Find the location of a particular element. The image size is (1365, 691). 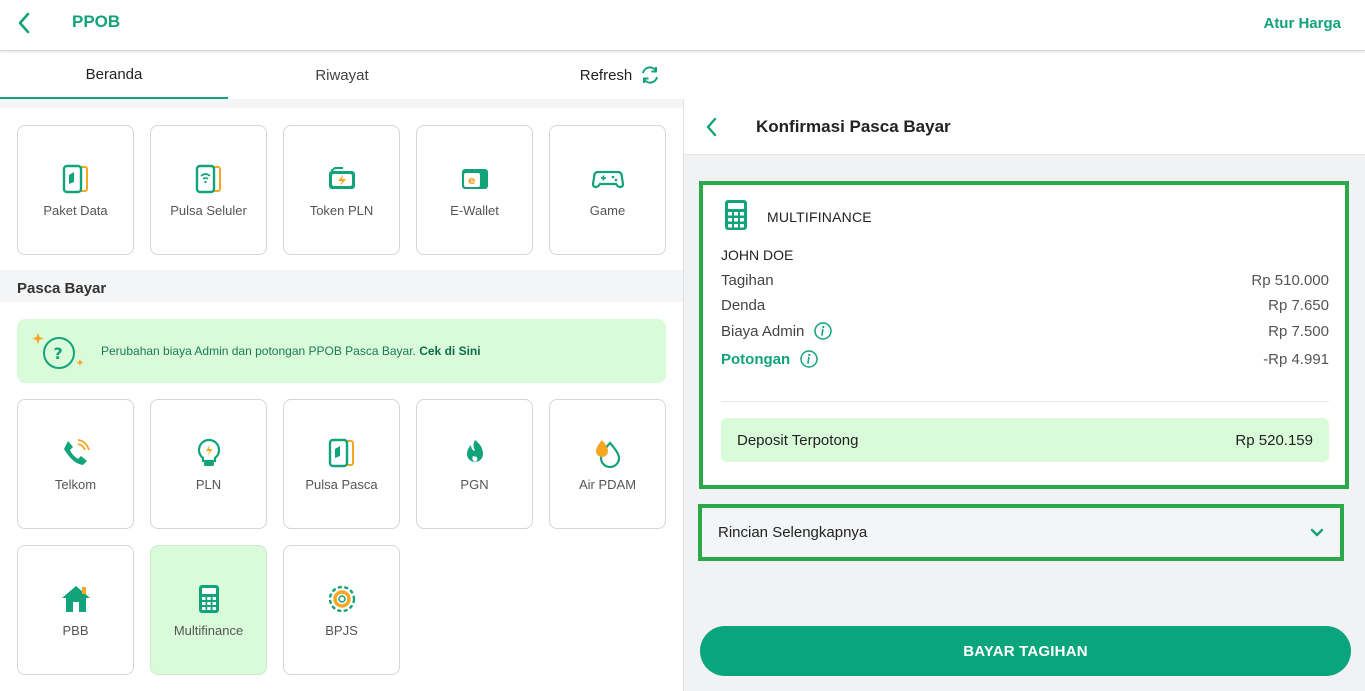

tile-air-pdam: Air PDAM is located at coordinates (607, 464).